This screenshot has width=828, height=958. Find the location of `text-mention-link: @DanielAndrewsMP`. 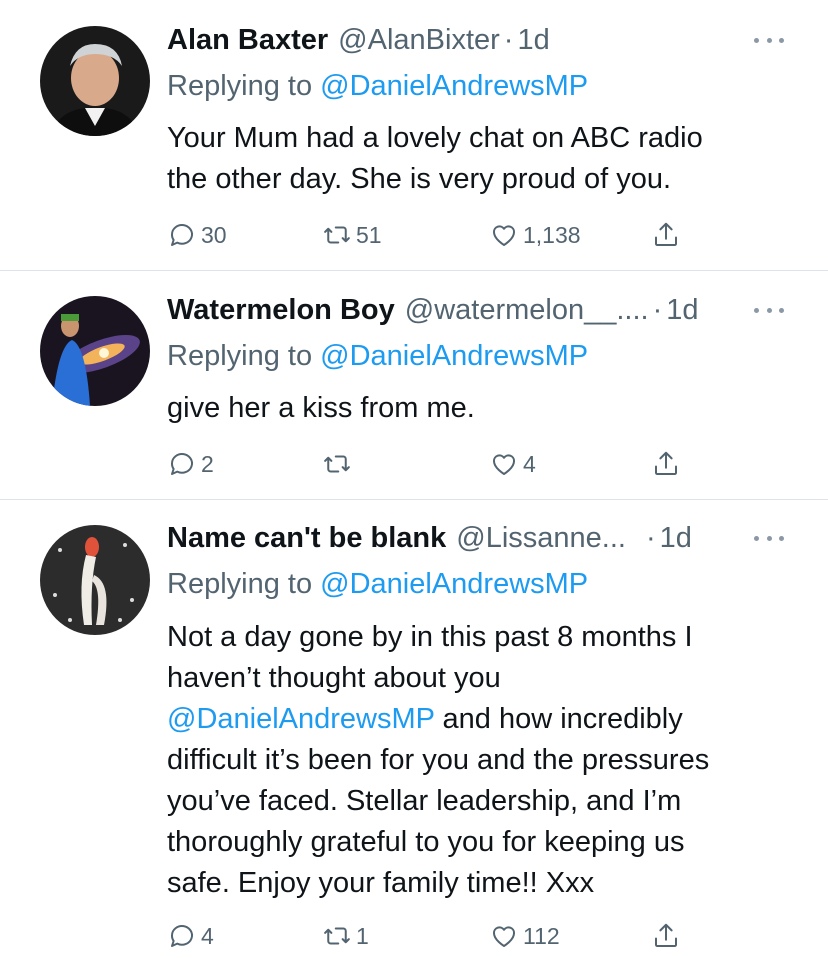

text-mention-link: @DanielAndrewsMP is located at coordinates (300, 719).